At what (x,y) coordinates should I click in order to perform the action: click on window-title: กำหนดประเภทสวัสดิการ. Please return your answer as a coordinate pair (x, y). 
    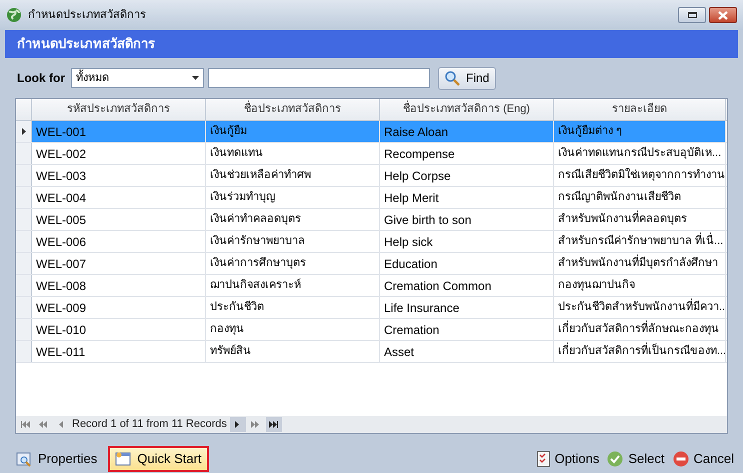
    Looking at the image, I should click on (87, 15).